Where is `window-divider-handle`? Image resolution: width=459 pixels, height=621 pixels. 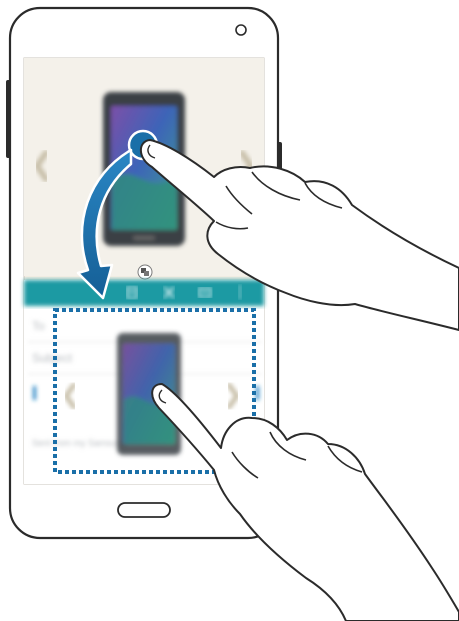 window-divider-handle is located at coordinates (145, 272).